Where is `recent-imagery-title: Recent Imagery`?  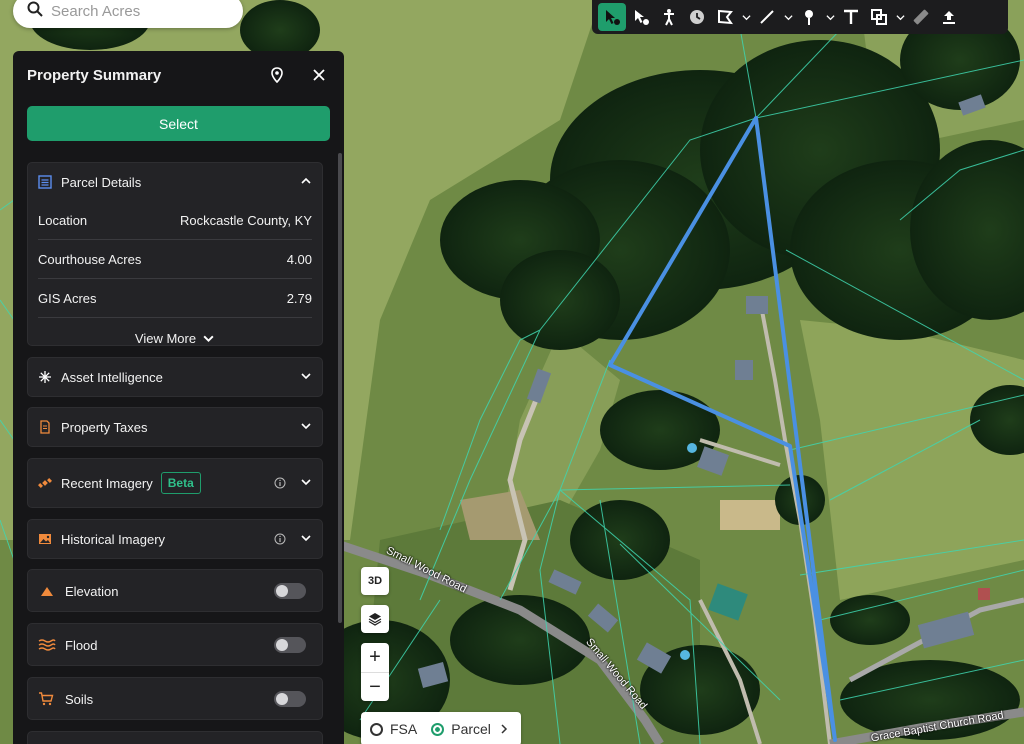 recent-imagery-title: Recent Imagery is located at coordinates (107, 483).